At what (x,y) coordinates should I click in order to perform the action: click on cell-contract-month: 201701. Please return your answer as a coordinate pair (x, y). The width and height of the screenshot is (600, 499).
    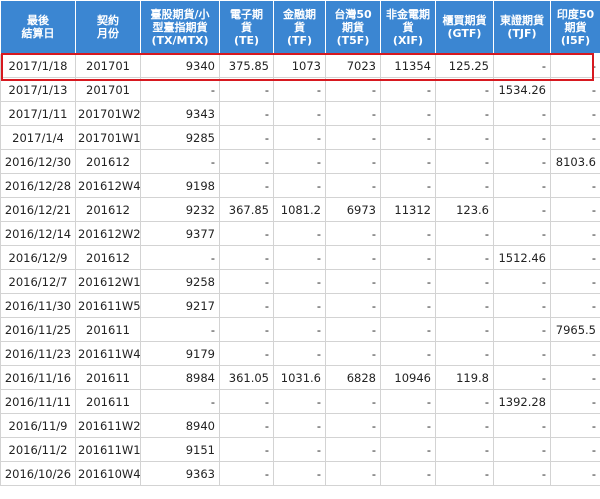
    Looking at the image, I should click on (108, 89).